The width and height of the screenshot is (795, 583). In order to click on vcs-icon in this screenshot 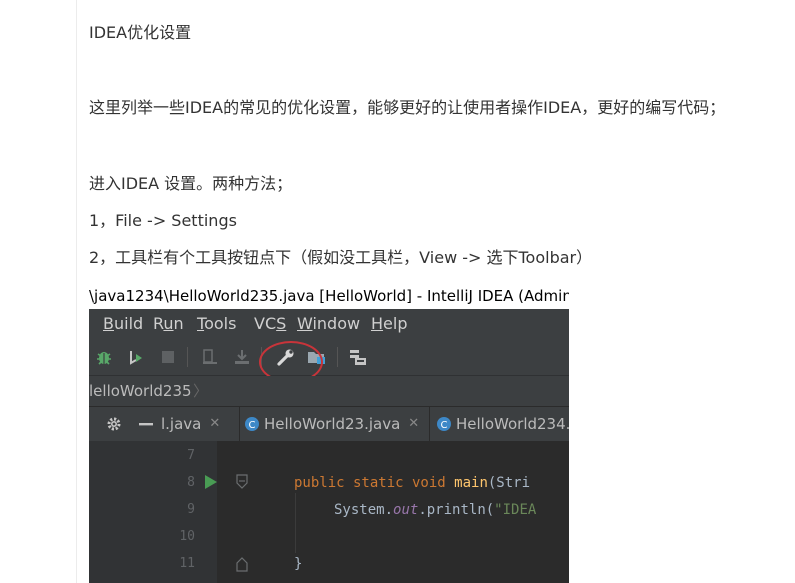, I will do `click(358, 357)`.